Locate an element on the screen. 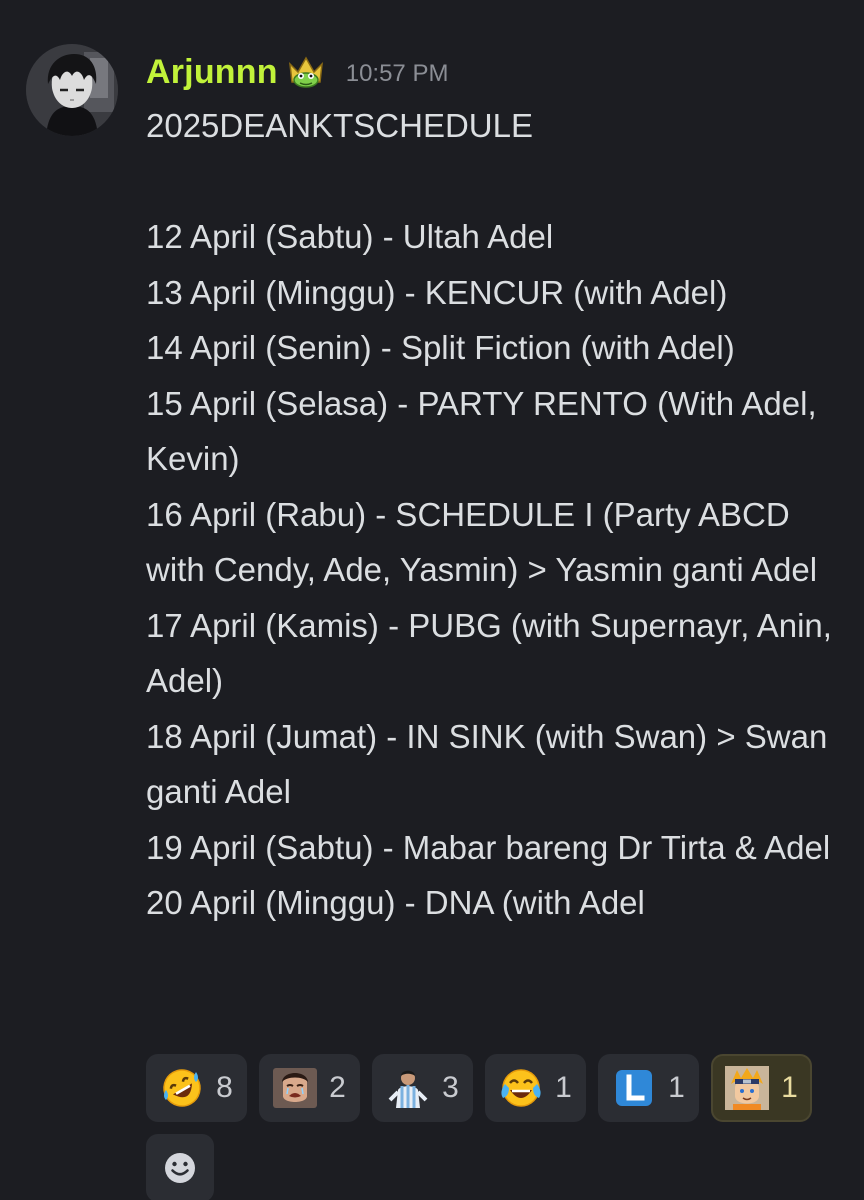 The width and height of the screenshot is (864, 1200). reaction-soccer-player: 3 is located at coordinates (422, 1088).